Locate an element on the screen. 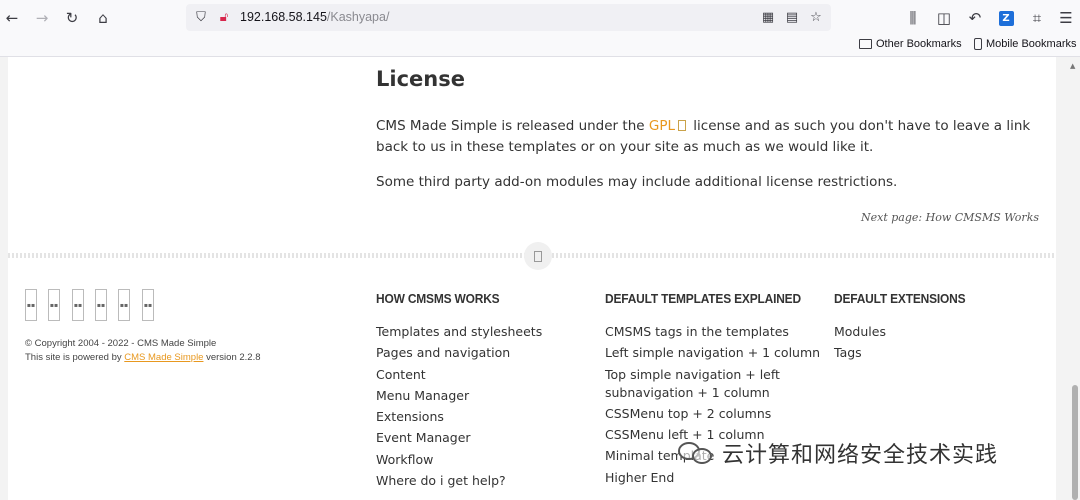  footer-link: Menu Manager is located at coordinates (459, 396).